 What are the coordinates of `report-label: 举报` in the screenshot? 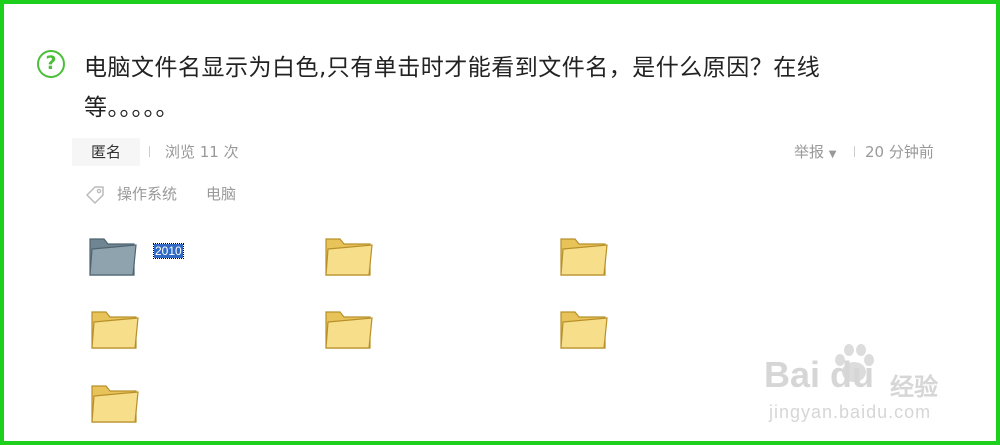 It's located at (809, 152).